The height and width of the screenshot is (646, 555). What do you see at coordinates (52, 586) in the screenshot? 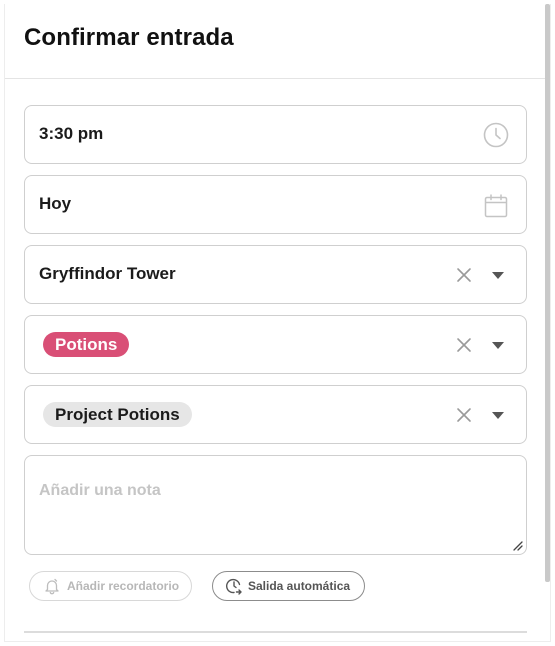
I see `bell-icon` at bounding box center [52, 586].